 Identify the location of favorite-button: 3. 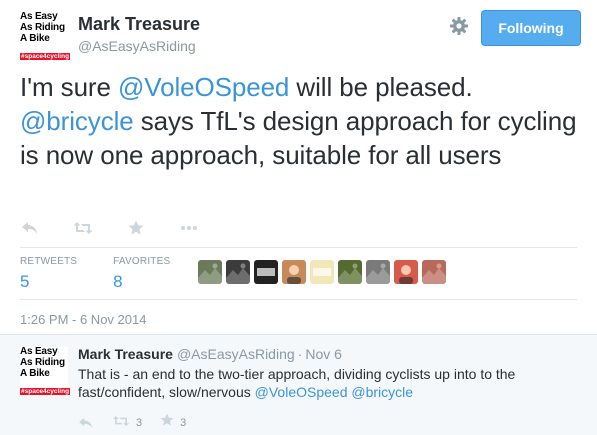
(173, 422).